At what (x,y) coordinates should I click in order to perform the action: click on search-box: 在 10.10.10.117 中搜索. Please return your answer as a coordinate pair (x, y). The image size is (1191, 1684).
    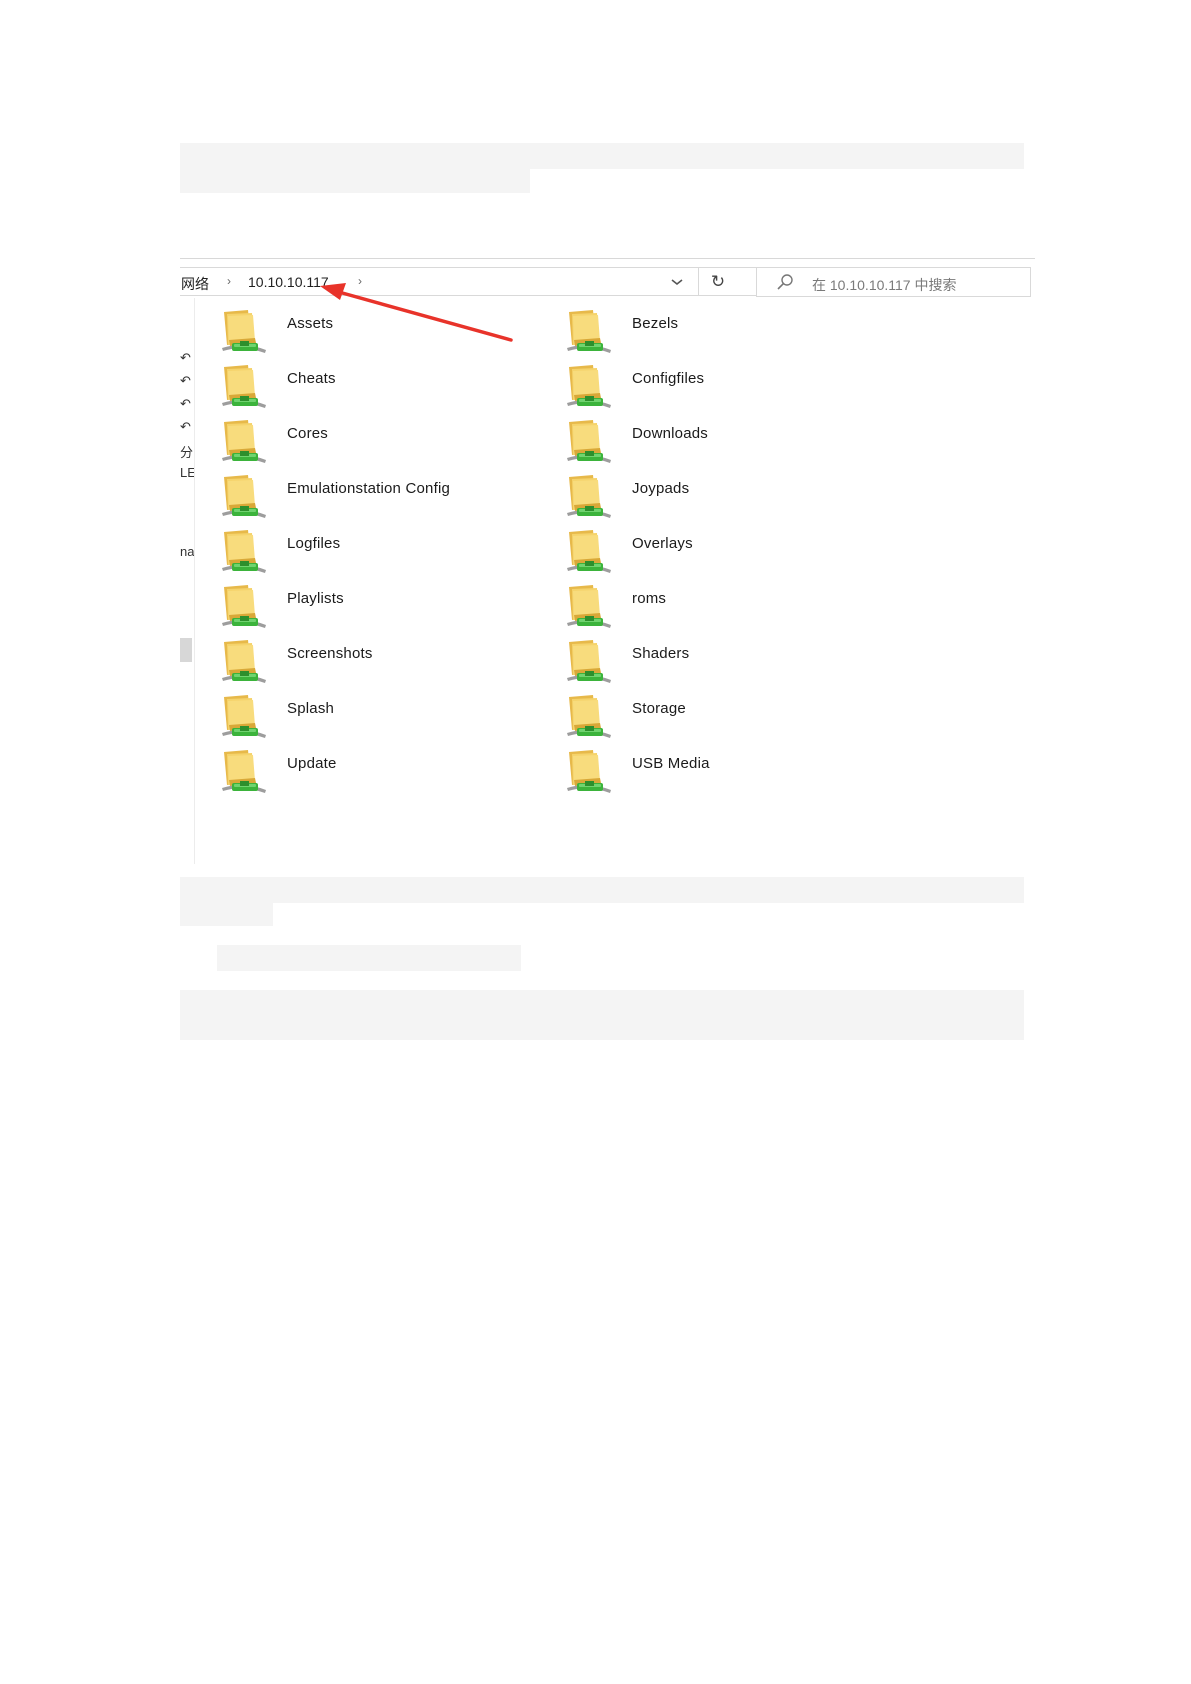
    Looking at the image, I should click on (893, 282).